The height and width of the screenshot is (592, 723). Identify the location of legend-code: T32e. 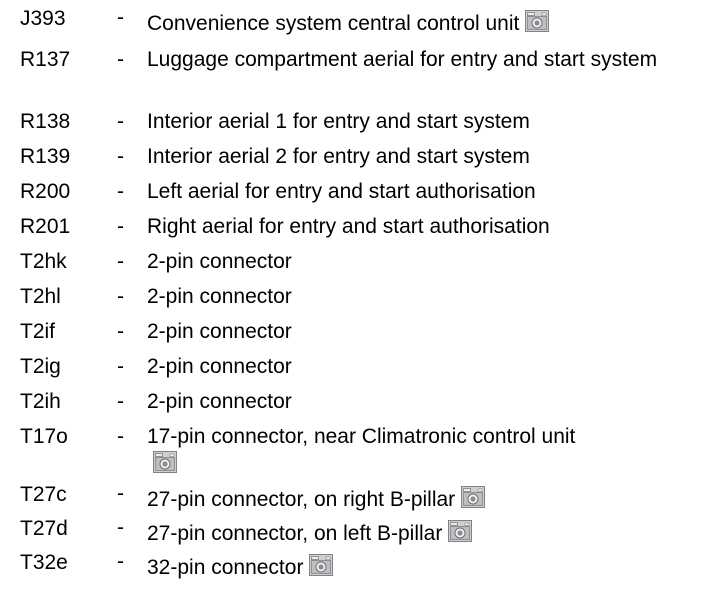
(44, 562).